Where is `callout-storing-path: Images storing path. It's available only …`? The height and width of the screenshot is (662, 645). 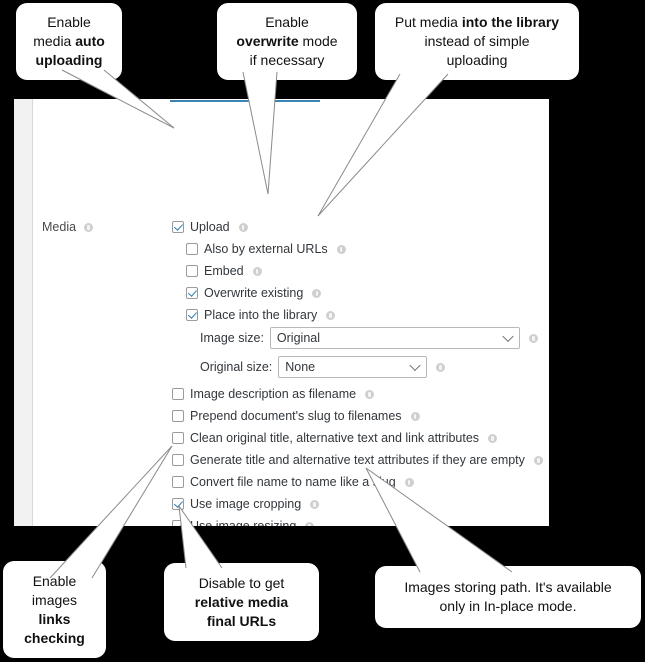 callout-storing-path: Images storing path. It's available only … is located at coordinates (508, 597).